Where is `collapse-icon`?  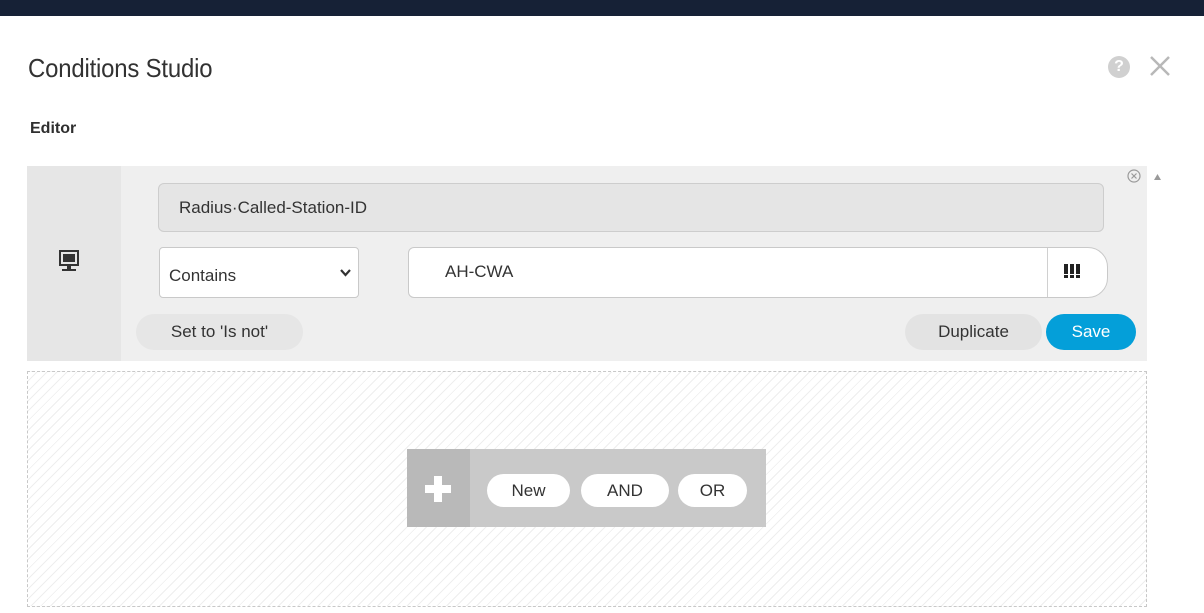 collapse-icon is located at coordinates (1157, 177).